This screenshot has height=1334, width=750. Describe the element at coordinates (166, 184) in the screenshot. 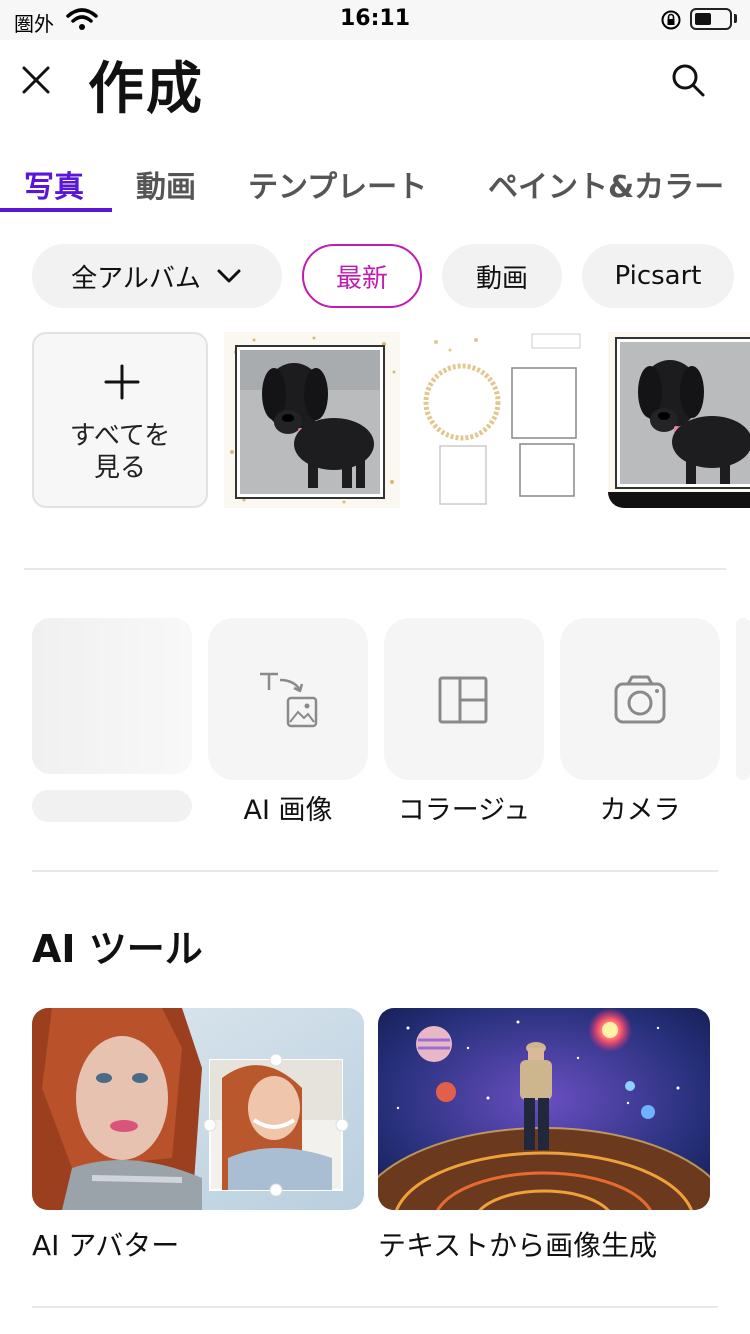

I see `tab-video: 動画` at that location.